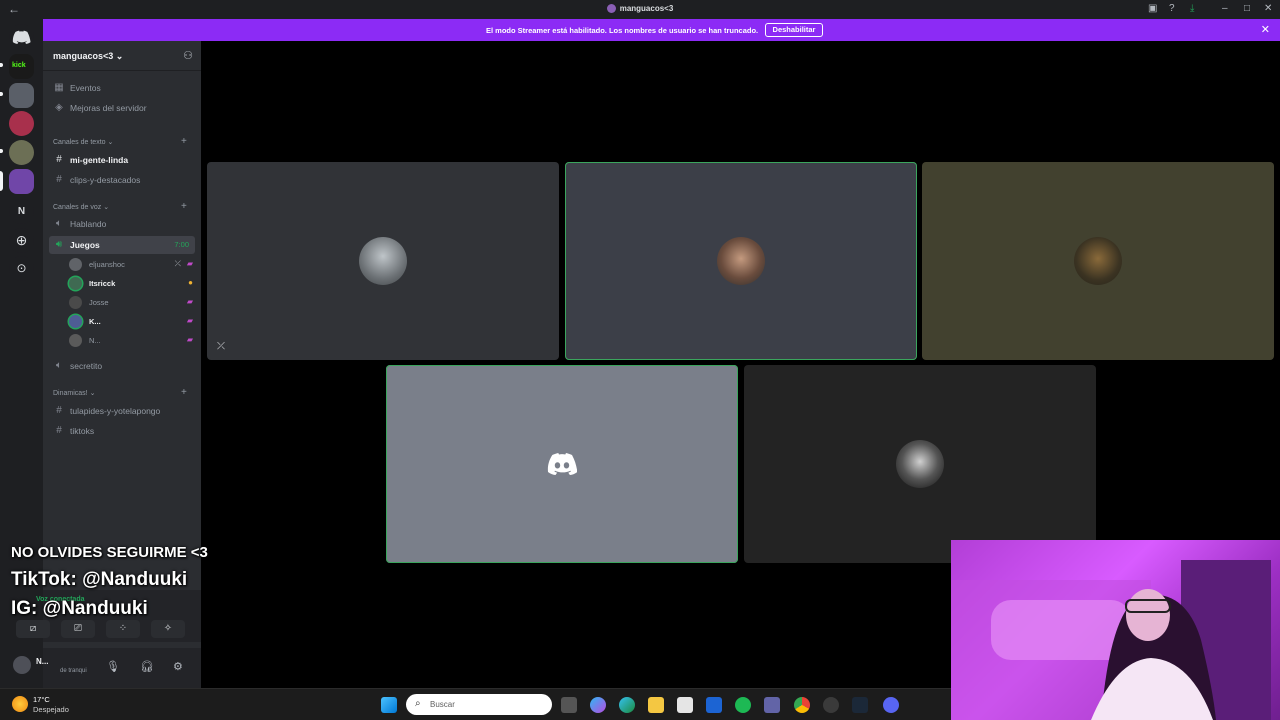  Describe the element at coordinates (1268, 8) in the screenshot. I see `close-window-icon: ✕` at that location.